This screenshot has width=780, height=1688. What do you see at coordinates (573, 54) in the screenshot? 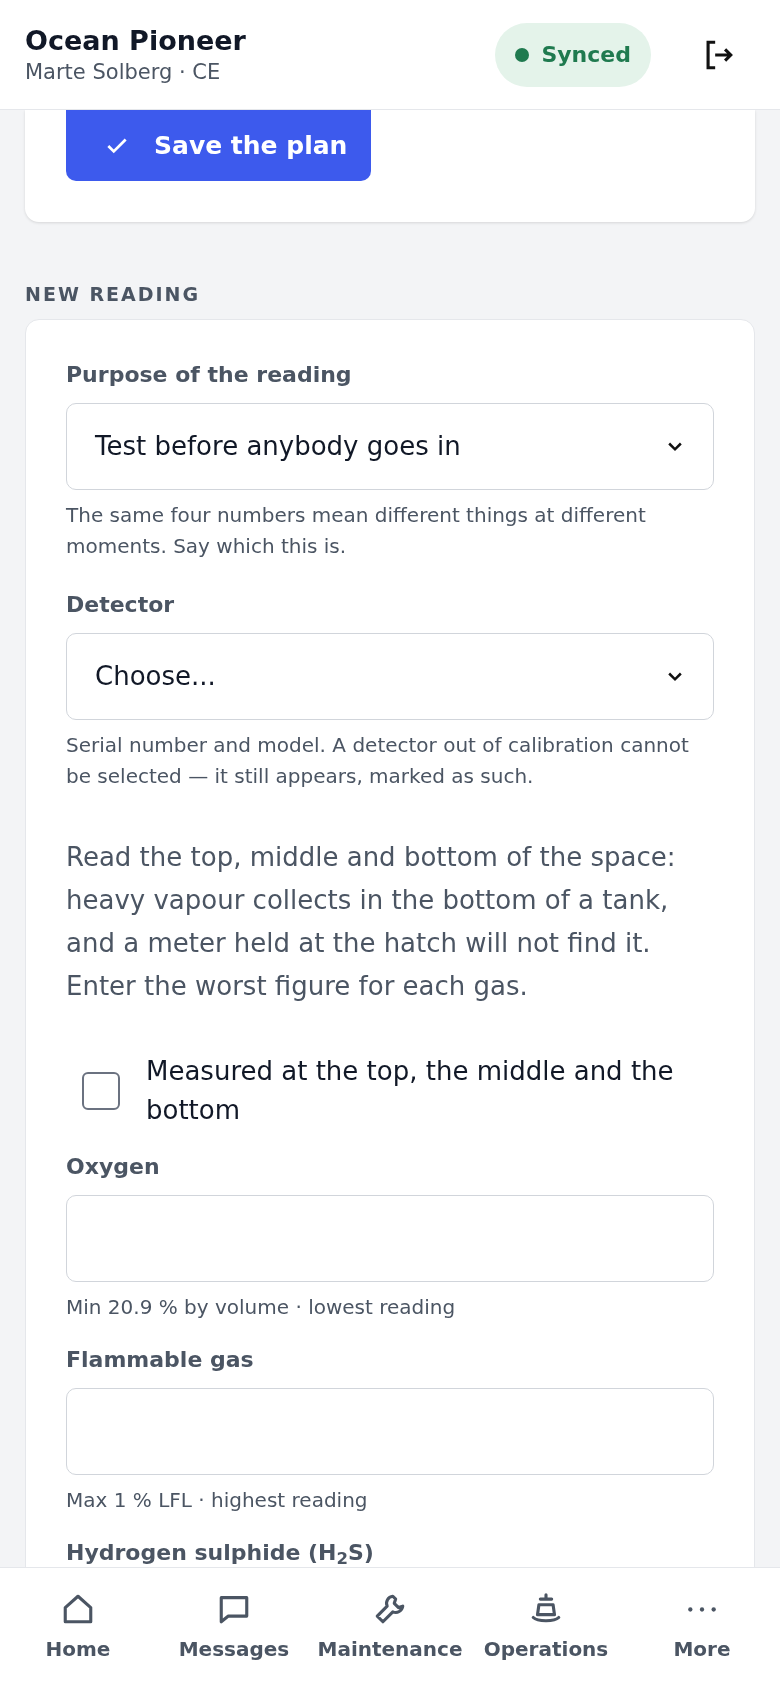
I see `sync-status-pill: Synced` at bounding box center [573, 54].